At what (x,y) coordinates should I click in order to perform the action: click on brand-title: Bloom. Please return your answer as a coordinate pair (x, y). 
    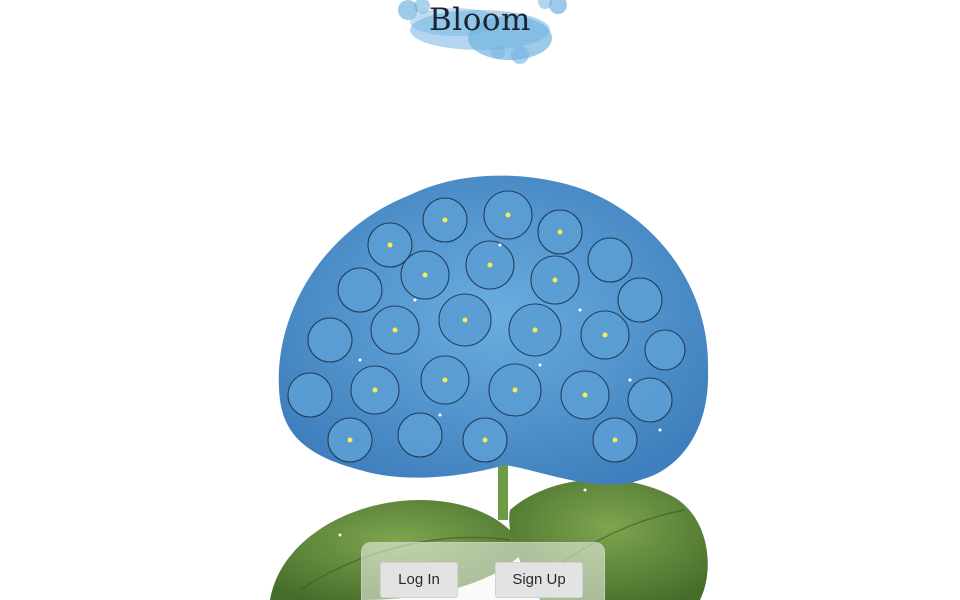
    Looking at the image, I should click on (480, 20).